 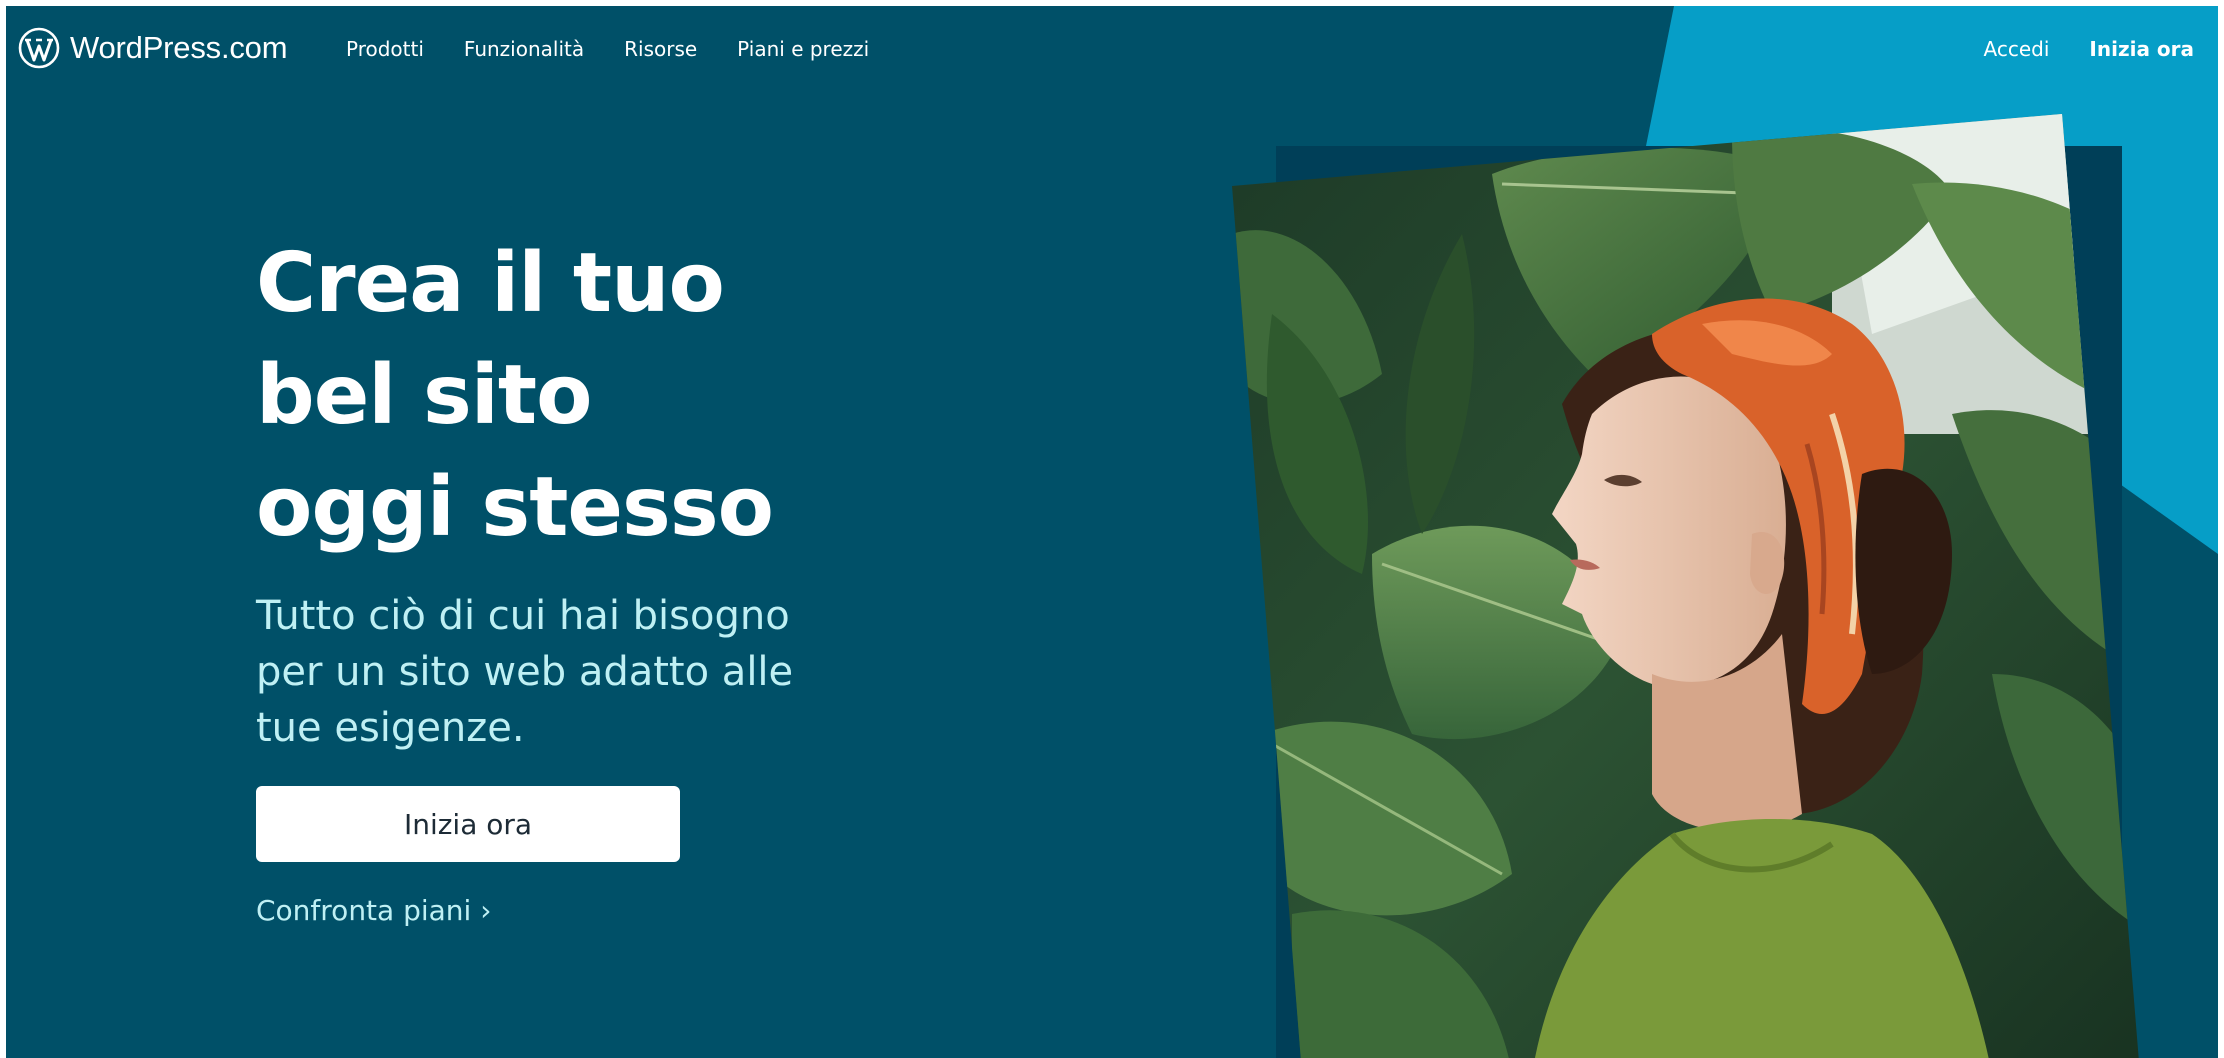 What do you see at coordinates (490, 283) in the screenshot?
I see `hero-title-line: Crea il tuo` at bounding box center [490, 283].